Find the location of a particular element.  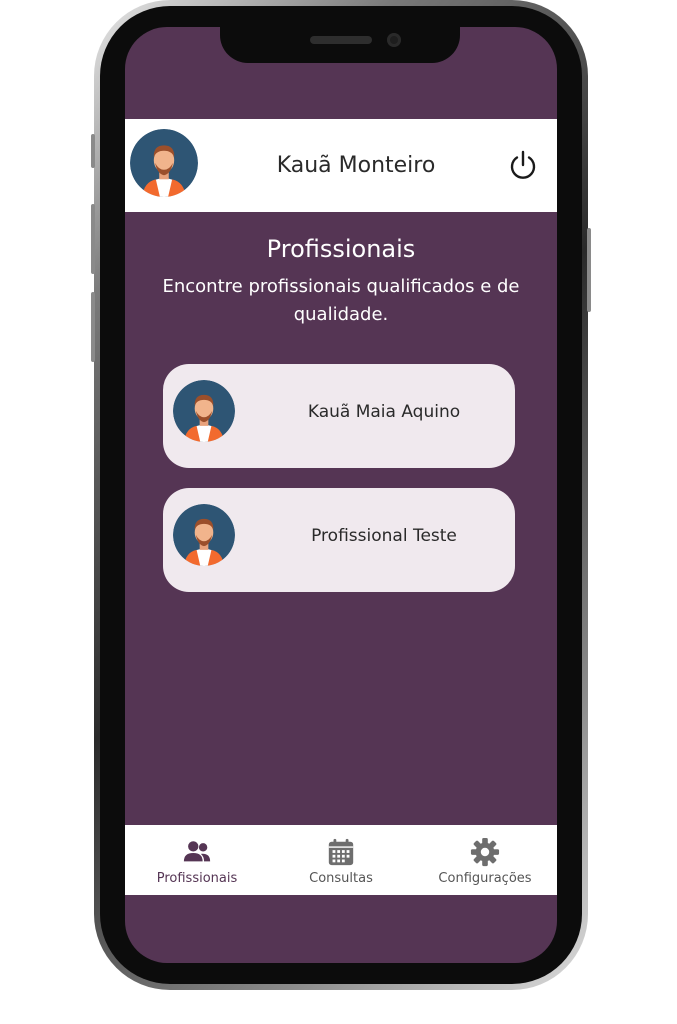

users-icon is located at coordinates (197, 851).